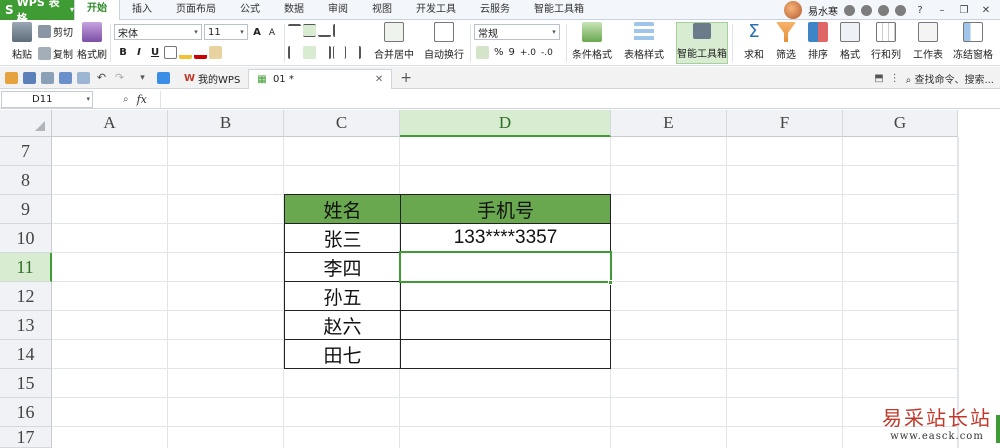 This screenshot has height=448, width=1000. What do you see at coordinates (920, 10) in the screenshot?
I see `help-icon: ?` at bounding box center [920, 10].